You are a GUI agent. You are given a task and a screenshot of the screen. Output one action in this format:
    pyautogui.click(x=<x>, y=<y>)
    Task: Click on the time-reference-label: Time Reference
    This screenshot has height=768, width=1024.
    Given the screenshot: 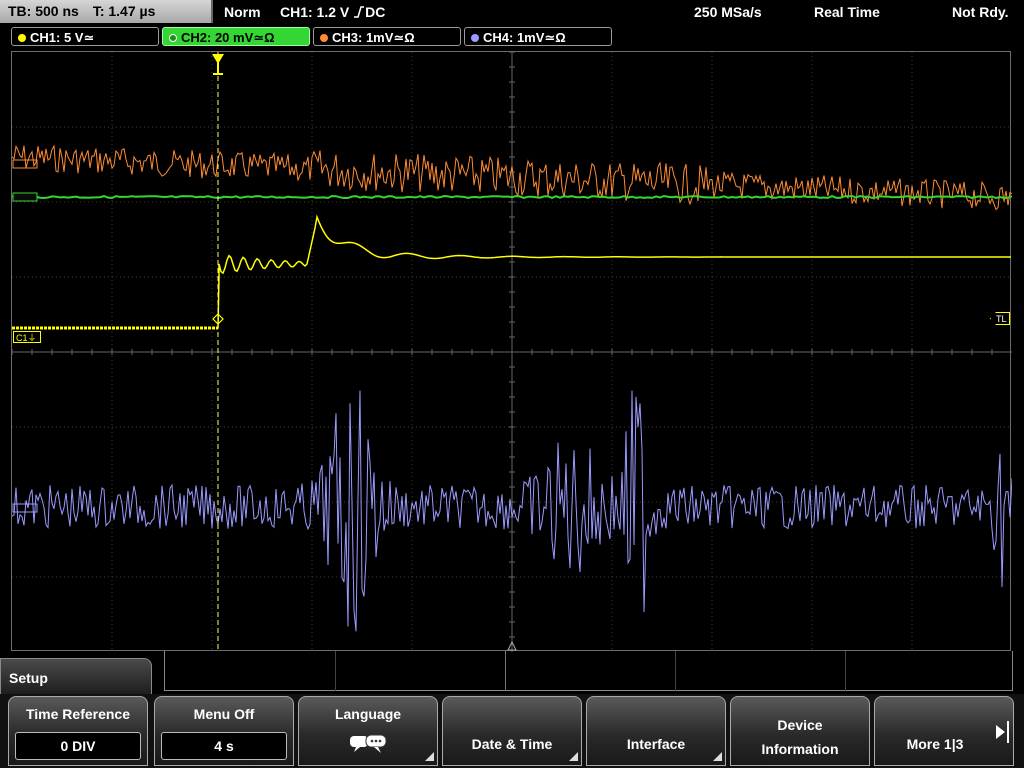 What is the action you would take?
    pyautogui.click(x=77, y=714)
    